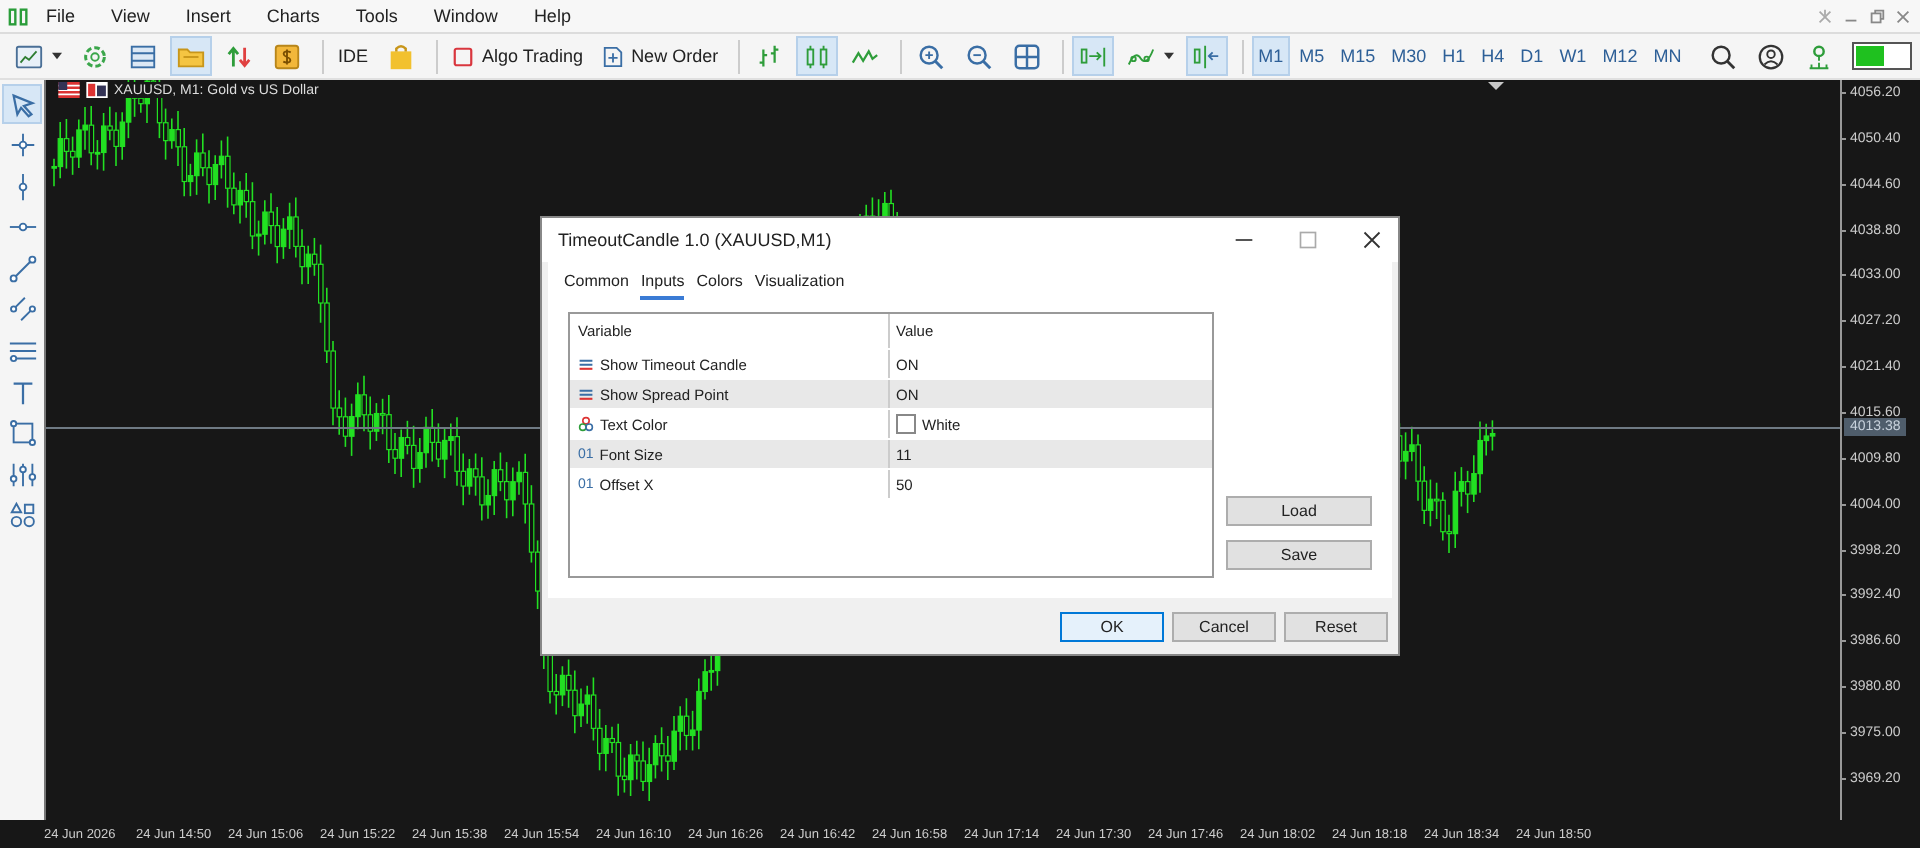  I want to click on gear-icon, so click(95, 56).